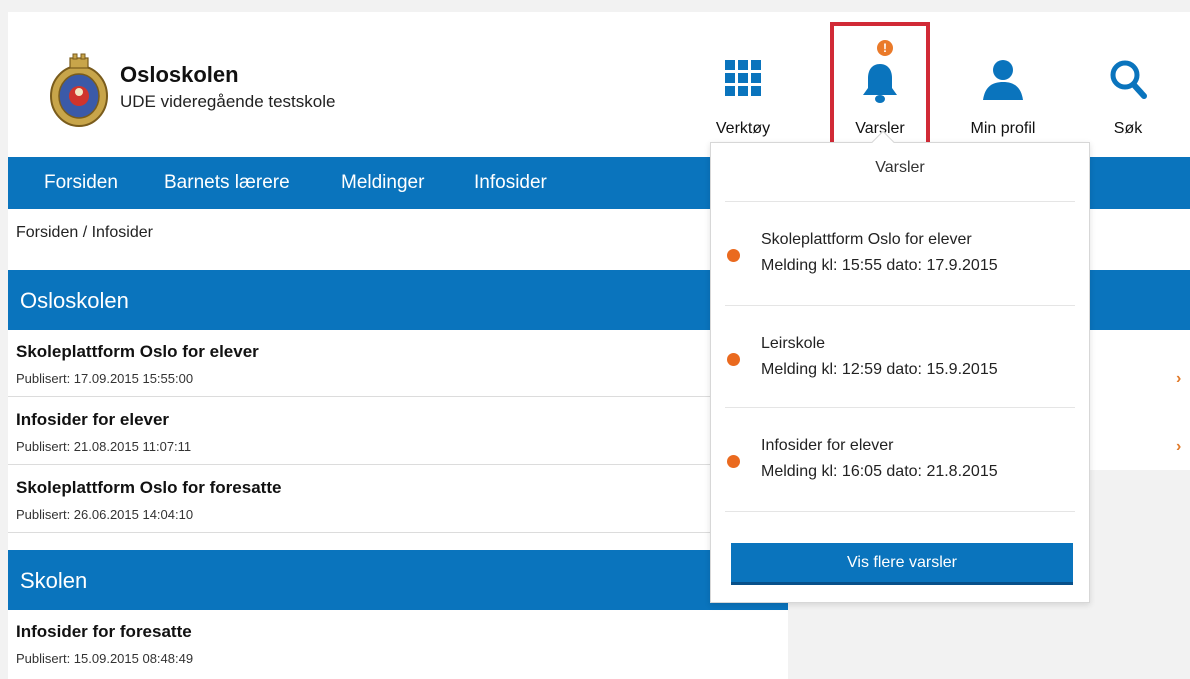 The height and width of the screenshot is (679, 1190). What do you see at coordinates (227, 183) in the screenshot?
I see `nav-item-barnets-laerere: Barnets lærere` at bounding box center [227, 183].